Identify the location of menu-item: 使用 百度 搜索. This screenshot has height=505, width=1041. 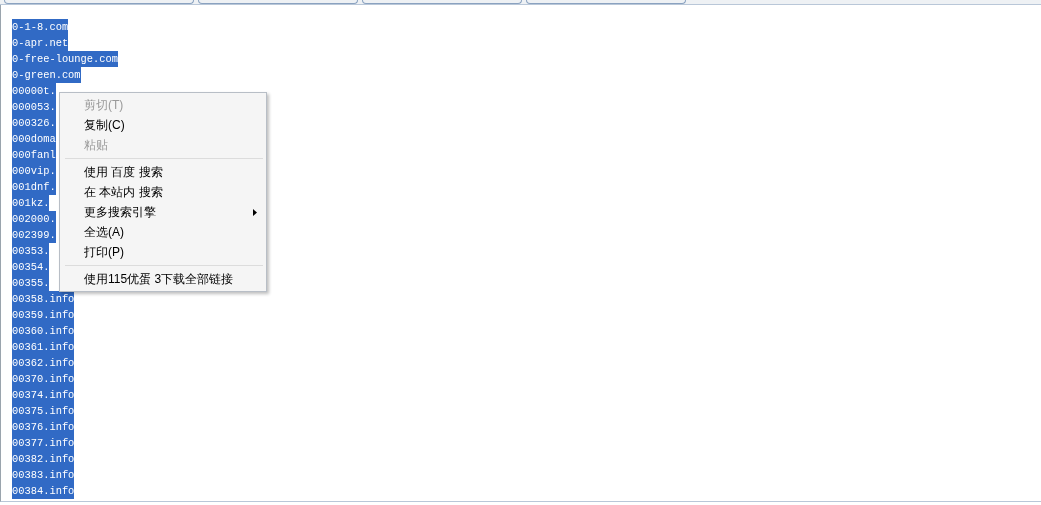
(163, 172).